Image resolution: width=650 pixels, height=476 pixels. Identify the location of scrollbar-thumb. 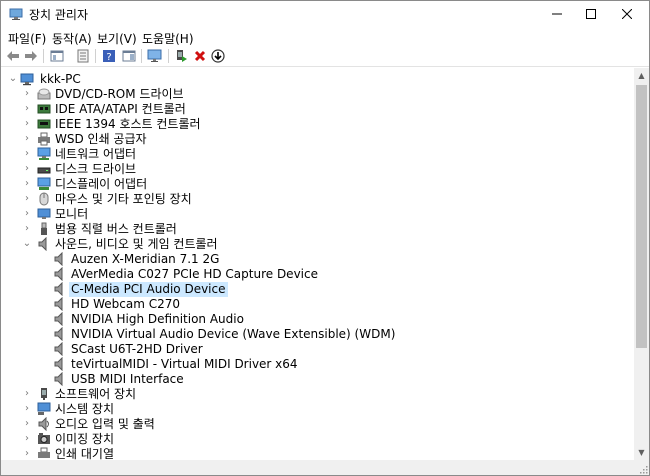
(641, 216).